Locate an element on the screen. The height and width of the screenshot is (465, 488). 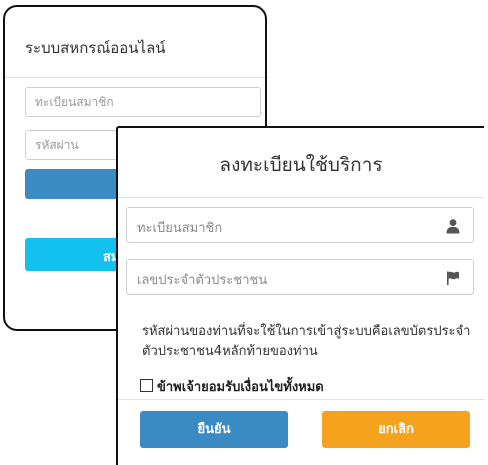
agree-label: ข้าพเจ้ายอมรับเงื่อนไขทั้งหมด is located at coordinates (240, 387).